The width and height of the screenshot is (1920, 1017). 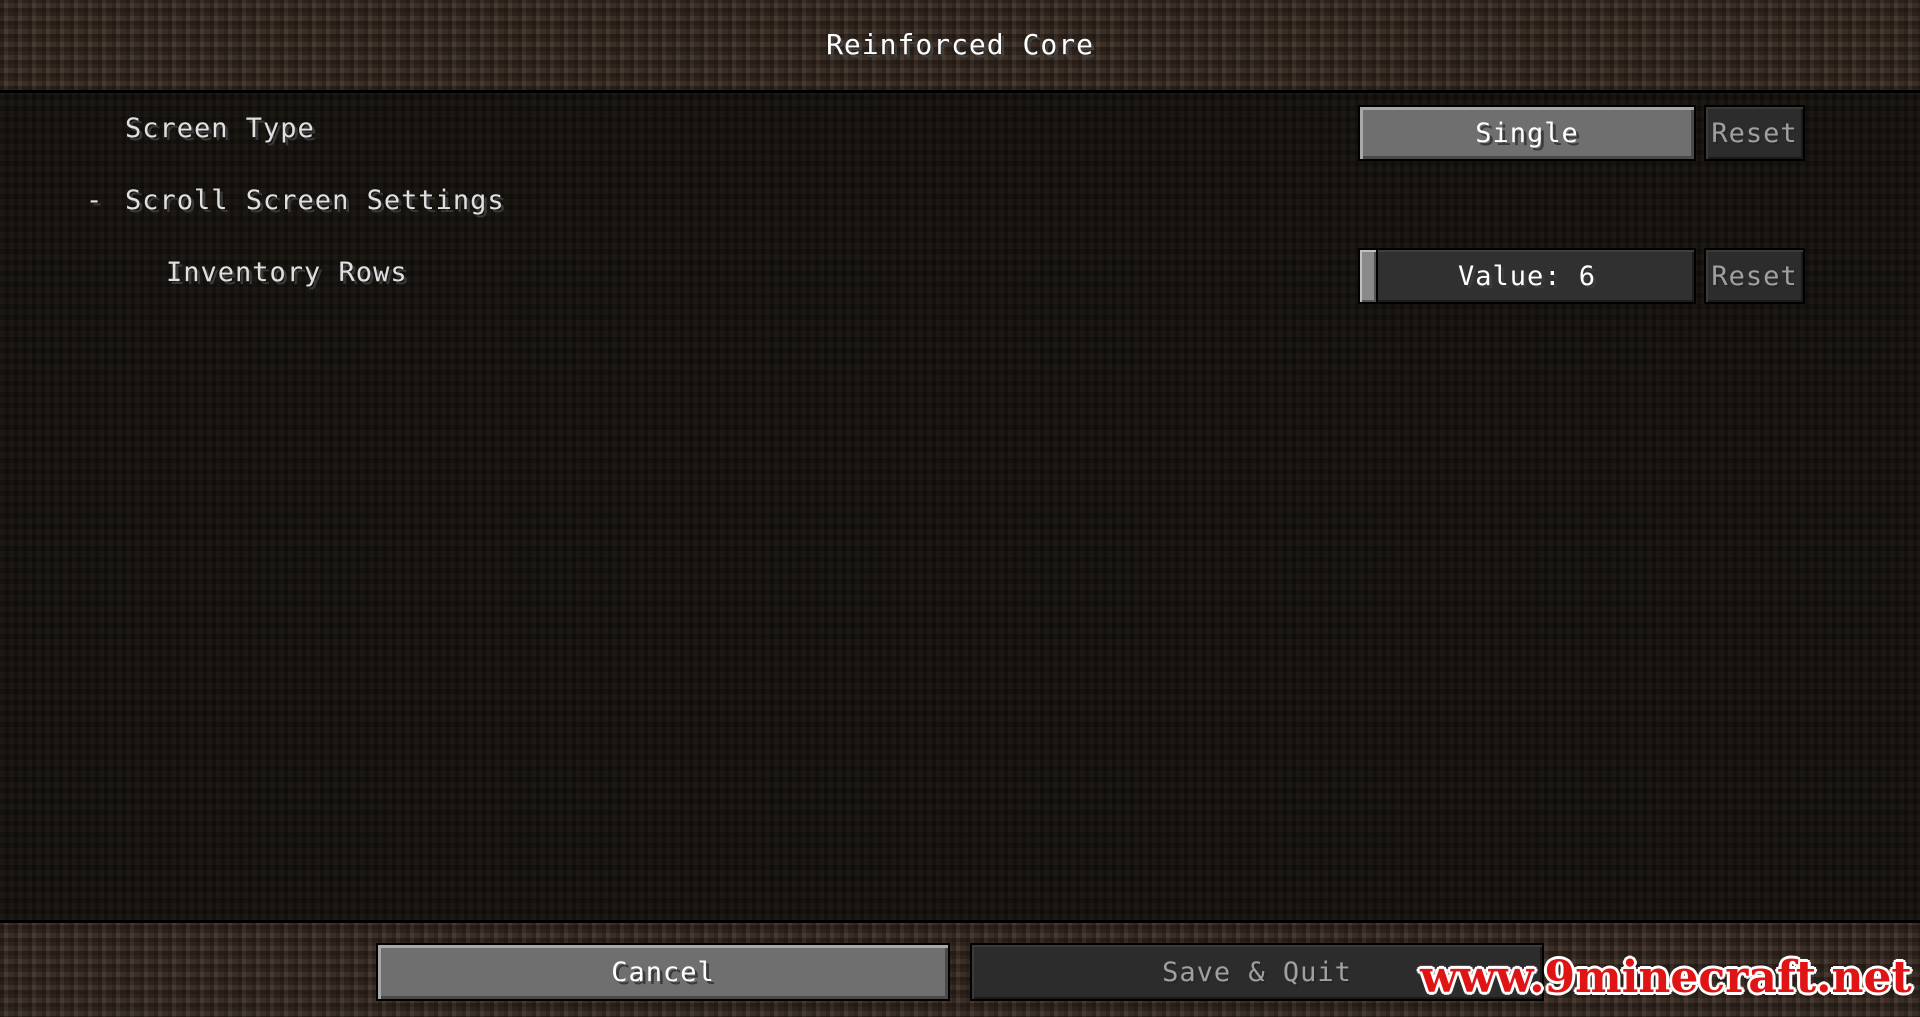 I want to click on inventory-rows-label: Inventory Rows, so click(x=287, y=272).